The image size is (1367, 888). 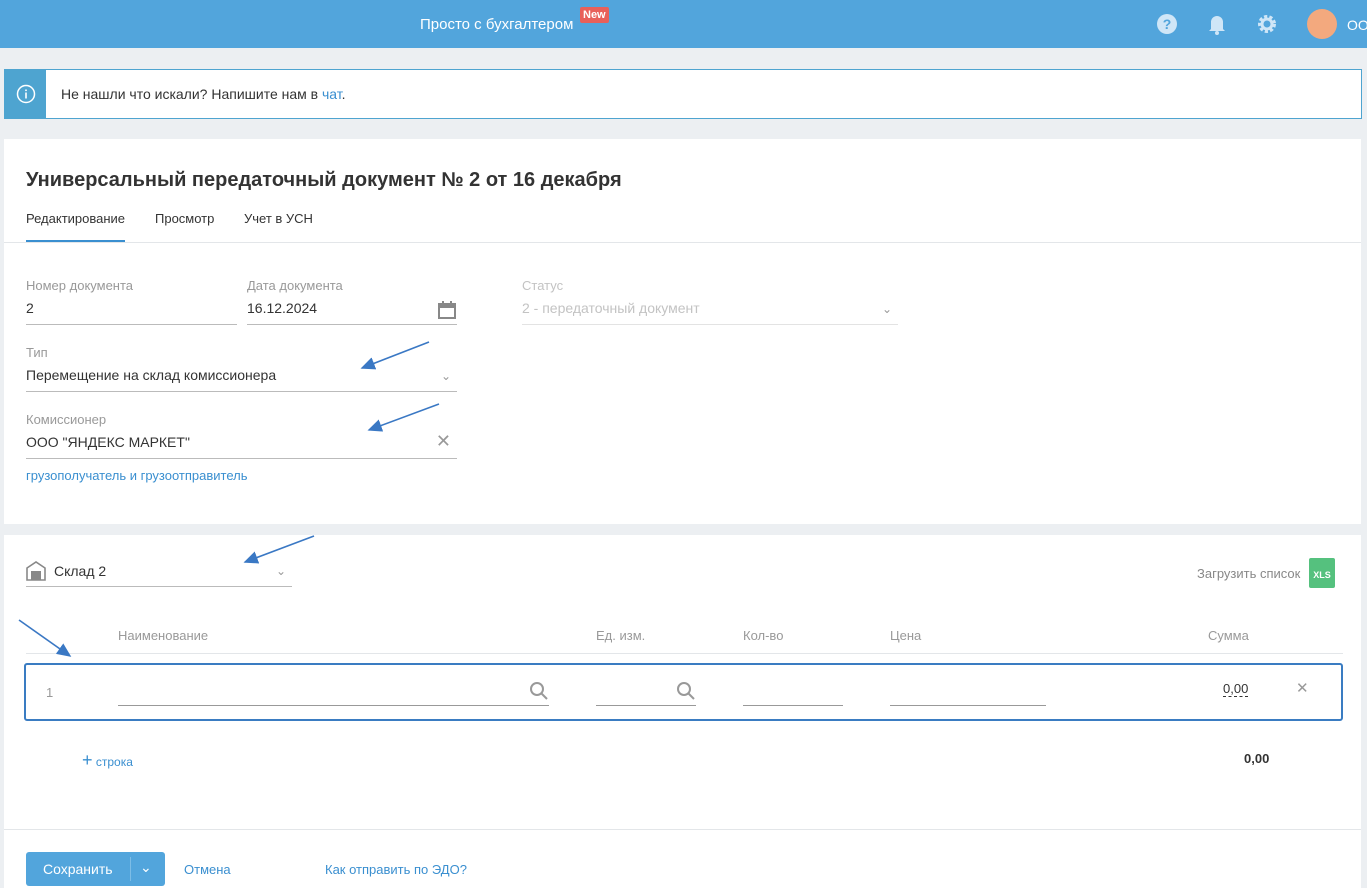 I want to click on save-button: Сохранить ⌄, so click(x=95, y=869).